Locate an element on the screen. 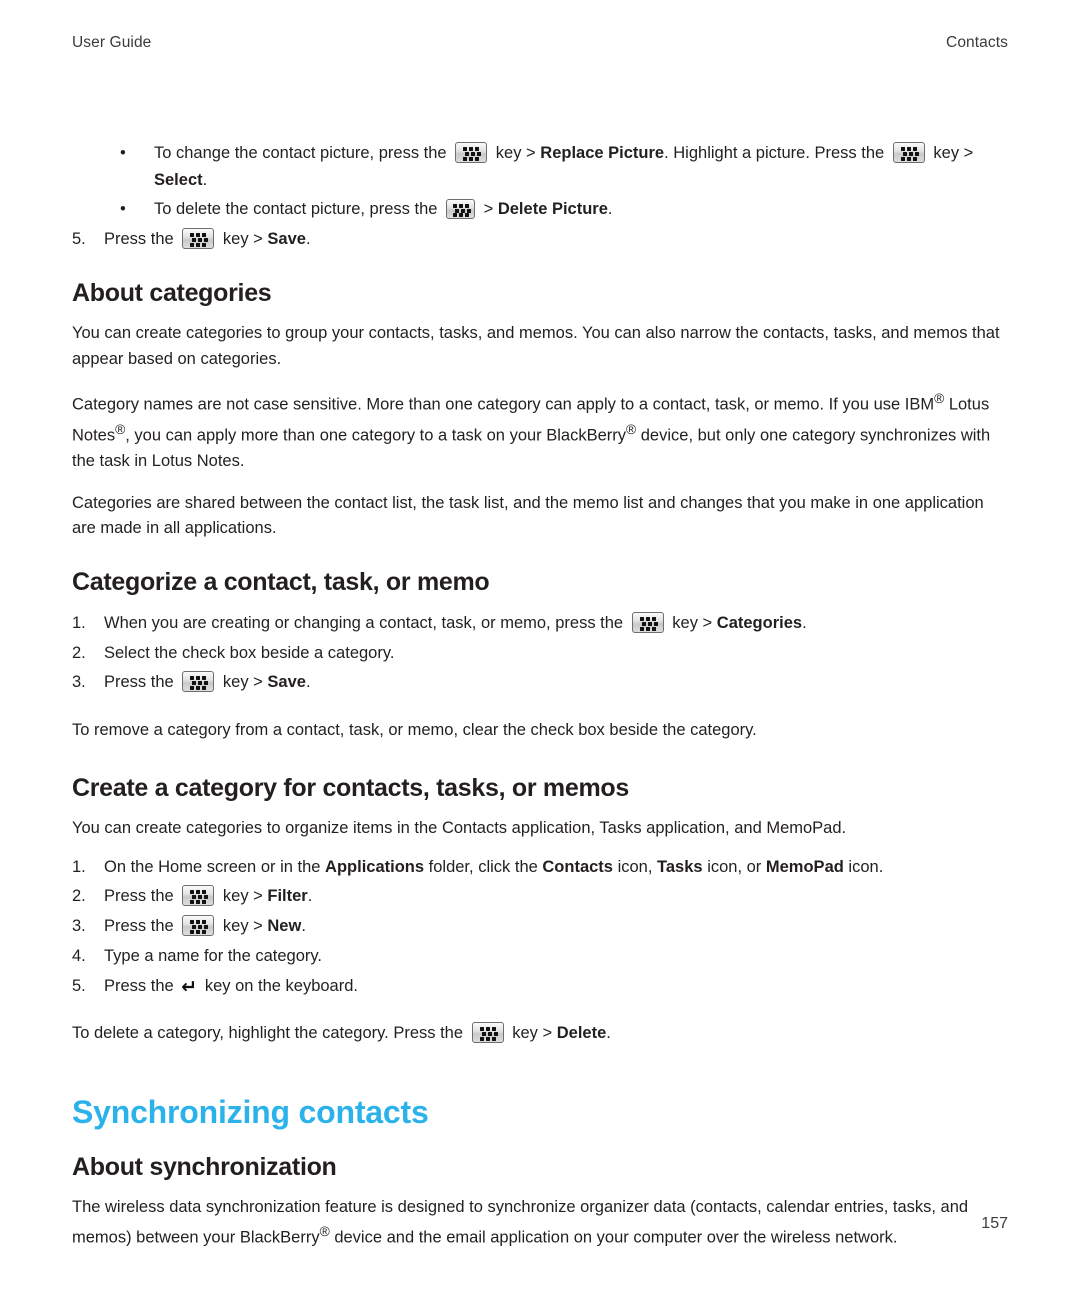 This screenshot has width=1080, height=1296. enter-key-icon: ↵ is located at coordinates (189, 987).